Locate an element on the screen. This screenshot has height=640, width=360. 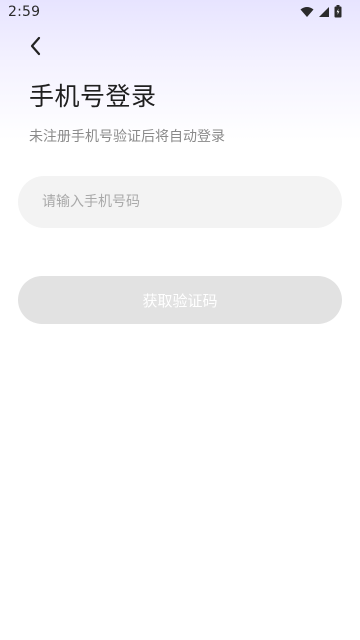
back-button is located at coordinates (36, 46).